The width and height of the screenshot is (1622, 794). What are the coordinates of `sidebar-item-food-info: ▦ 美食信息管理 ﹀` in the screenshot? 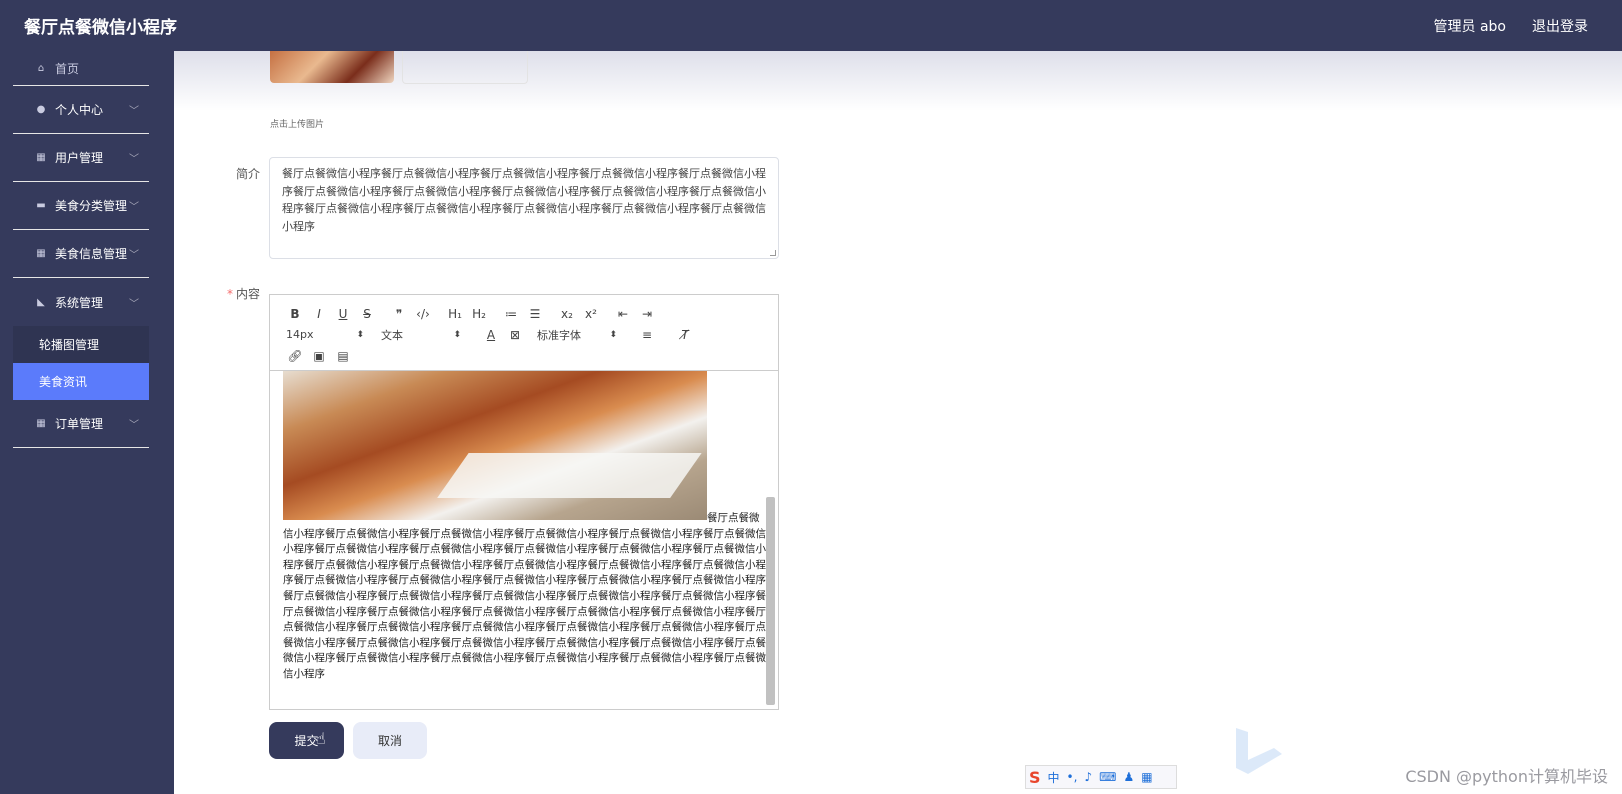 It's located at (81, 254).